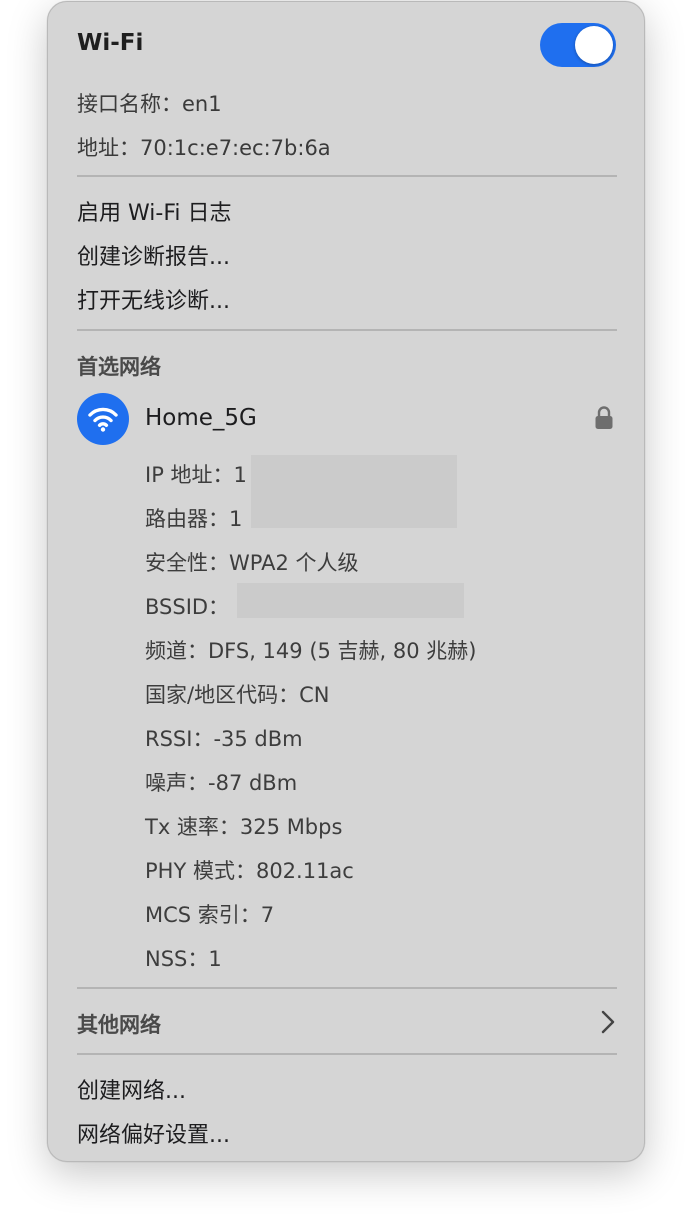  I want to click on ip-address-row: IP 地址：1, so click(196, 474).